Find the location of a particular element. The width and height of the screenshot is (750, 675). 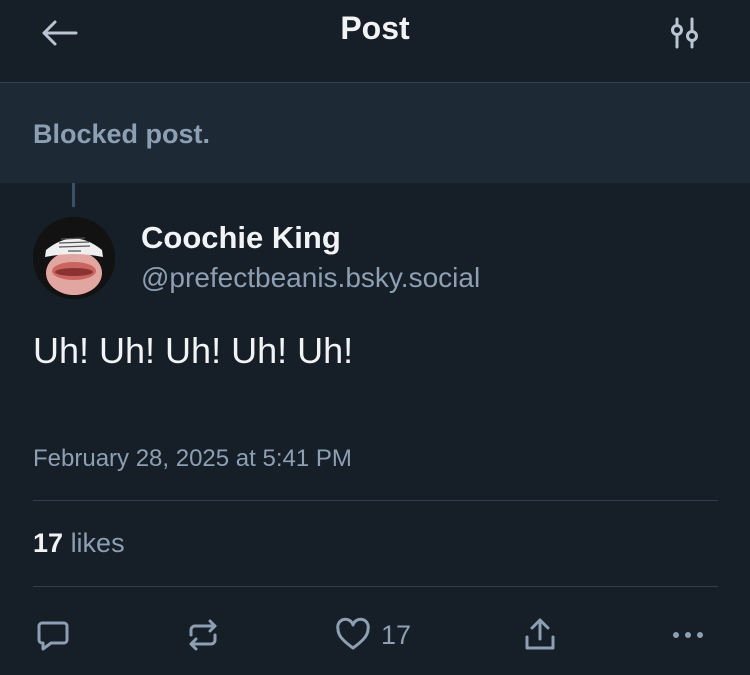

sliders-icon is located at coordinates (684, 33).